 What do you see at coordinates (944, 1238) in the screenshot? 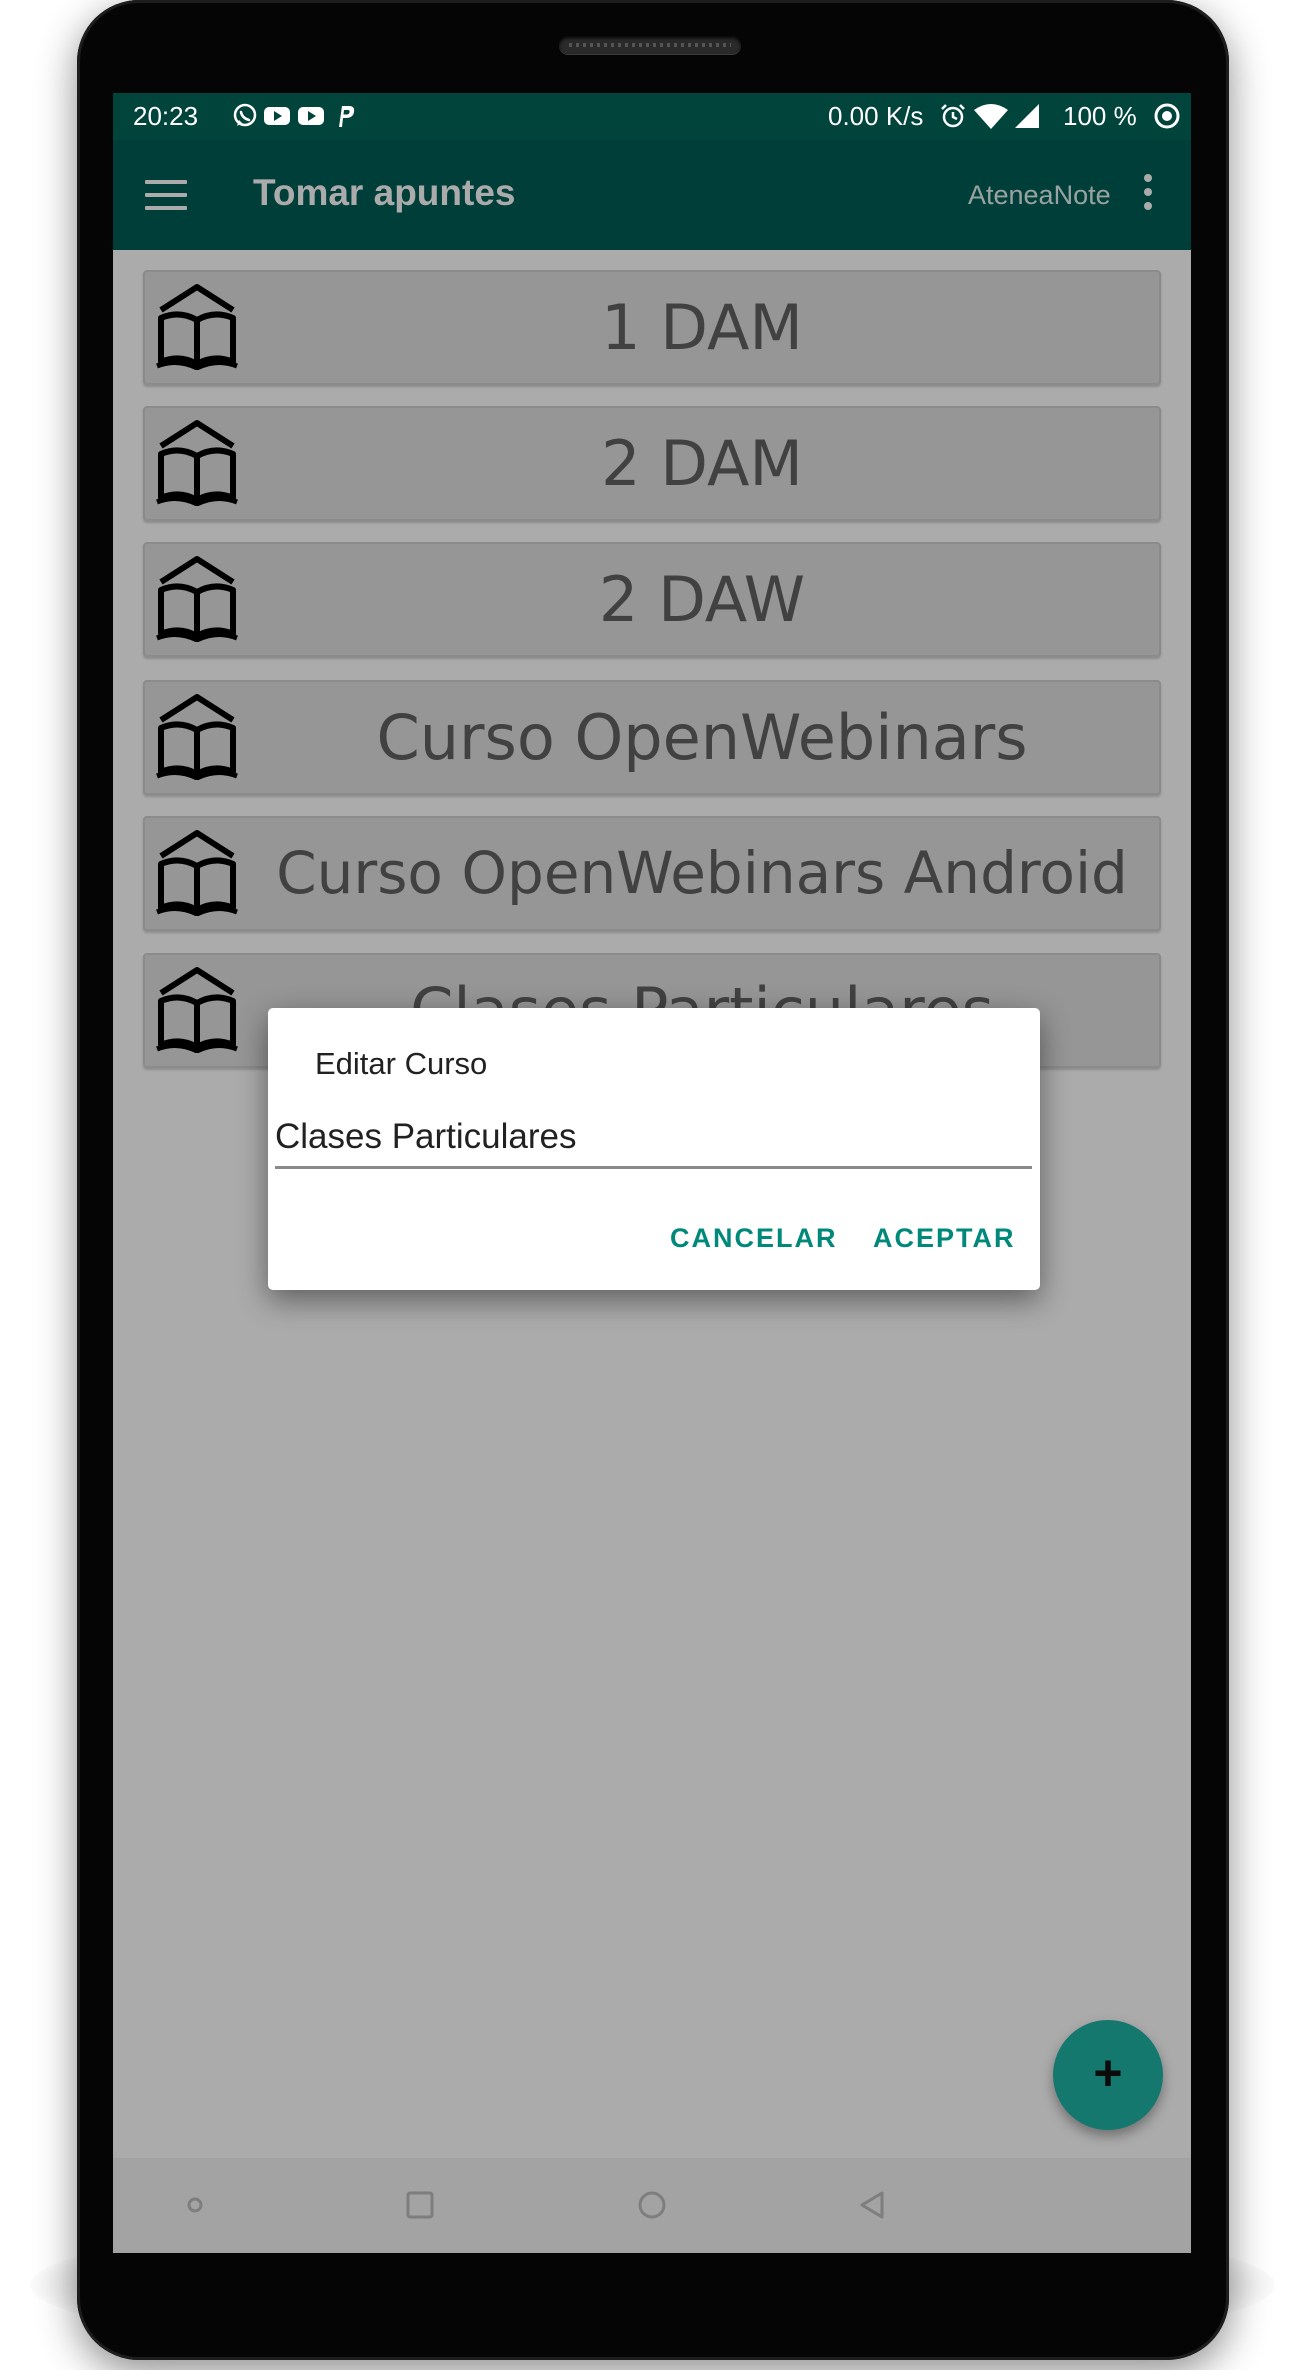
I see `accept-button: ACEPTAR` at bounding box center [944, 1238].